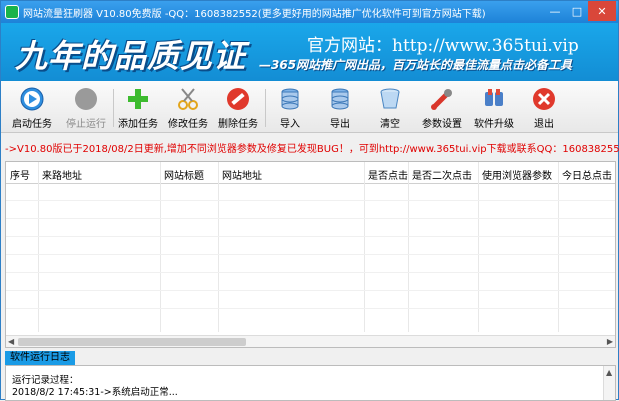  Describe the element at coordinates (388, 174) in the screenshot. I see `column-header-click: 是否点击` at that location.